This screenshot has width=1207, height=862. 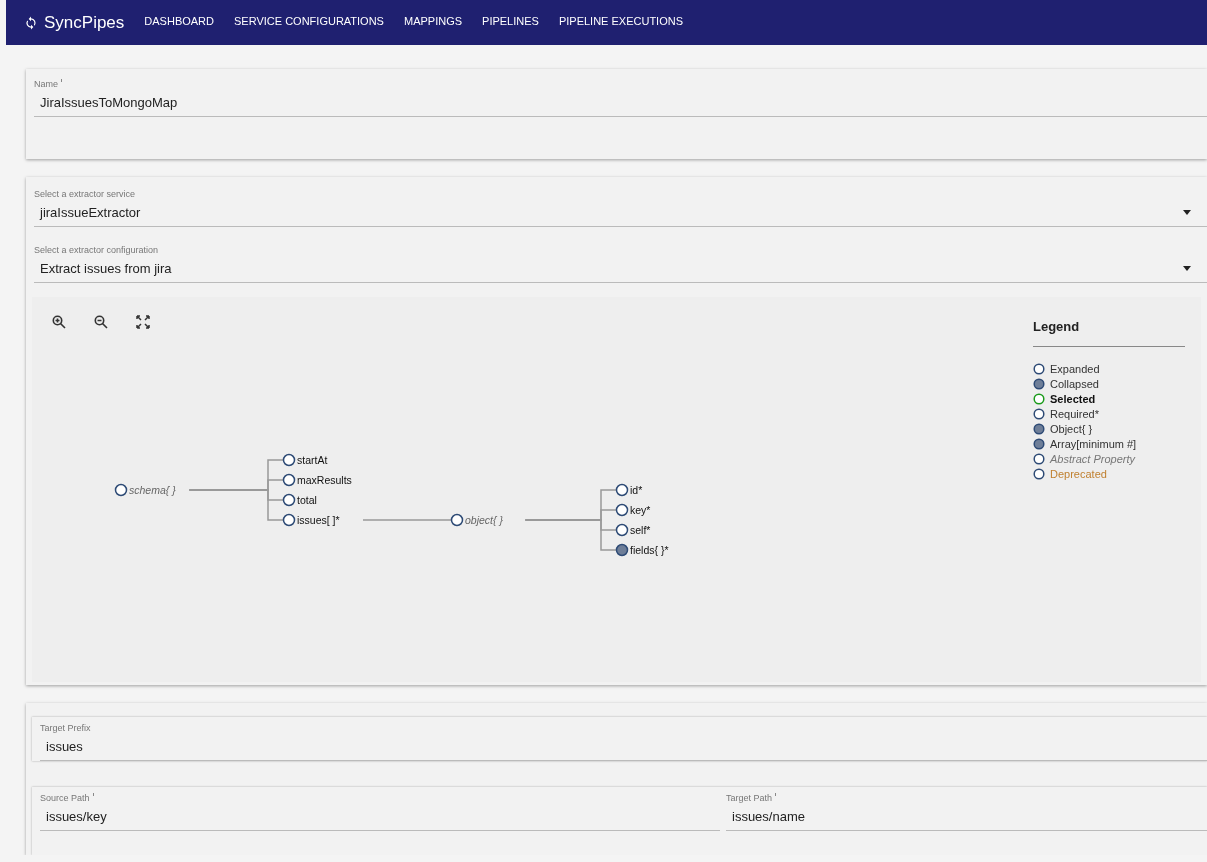 I want to click on tree-node: startAt, so click(x=305, y=460).